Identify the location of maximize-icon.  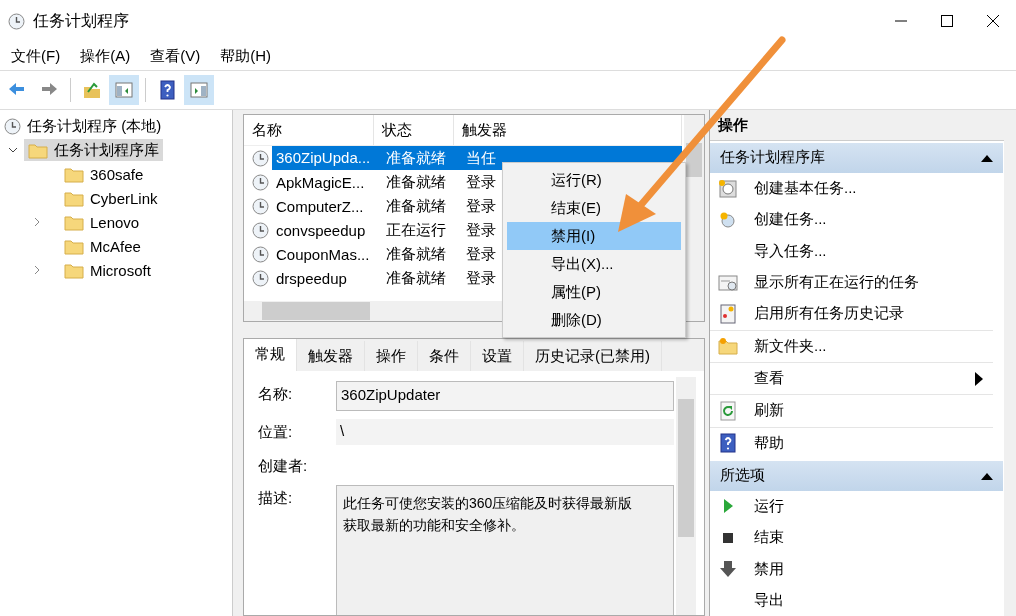
(947, 21).